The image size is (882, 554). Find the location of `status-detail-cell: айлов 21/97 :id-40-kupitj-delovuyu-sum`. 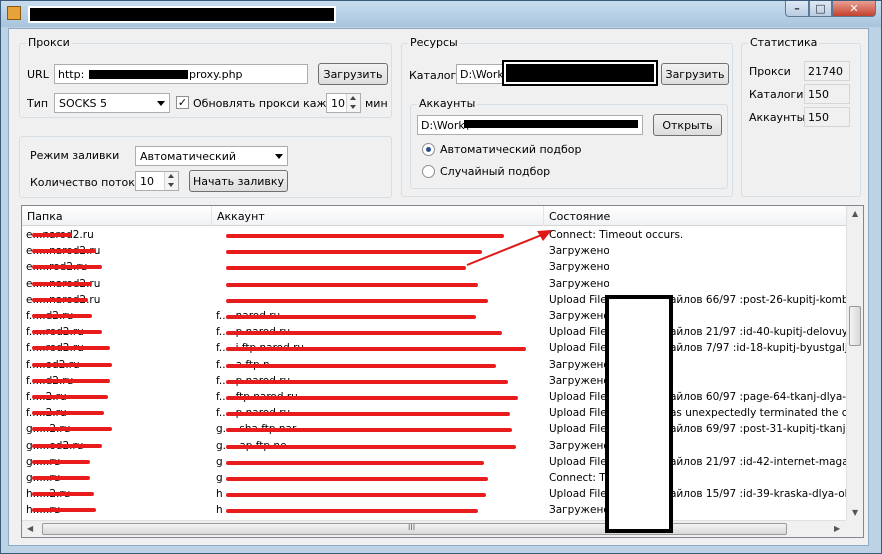

status-detail-cell: айлов 21/97 :id-40-kupitj-delovuyu-sum is located at coordinates (759, 332).